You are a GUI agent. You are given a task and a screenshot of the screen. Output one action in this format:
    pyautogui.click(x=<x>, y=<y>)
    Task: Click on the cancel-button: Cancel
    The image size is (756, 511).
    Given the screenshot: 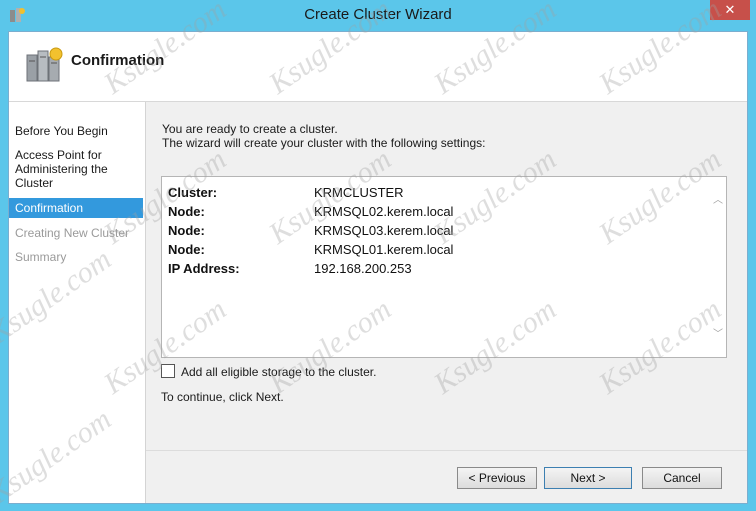 What is the action you would take?
    pyautogui.click(x=682, y=478)
    